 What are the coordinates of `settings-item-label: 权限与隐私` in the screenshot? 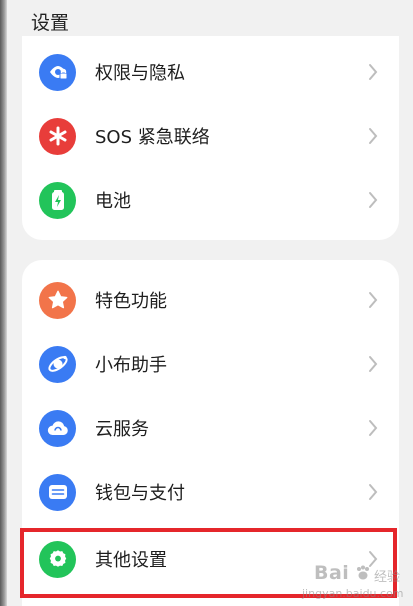 It's located at (140, 73).